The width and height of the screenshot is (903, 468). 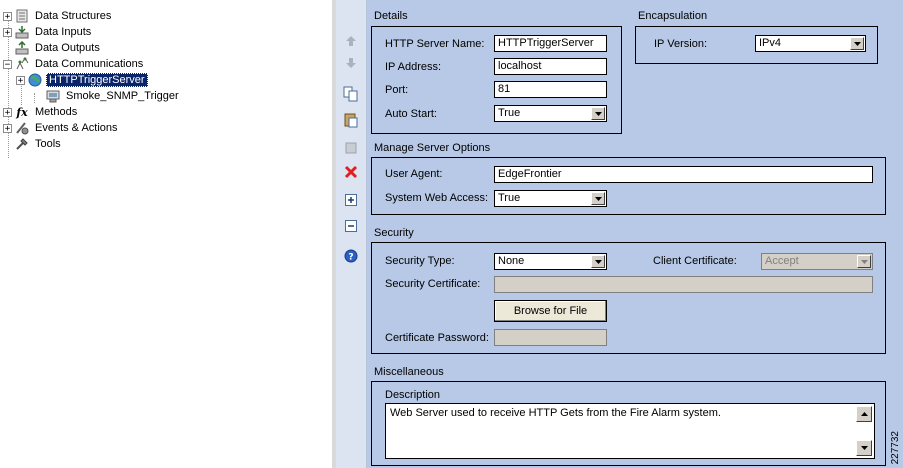 What do you see at coordinates (432, 148) in the screenshot?
I see `manage-server-options-title: Manage Server Options` at bounding box center [432, 148].